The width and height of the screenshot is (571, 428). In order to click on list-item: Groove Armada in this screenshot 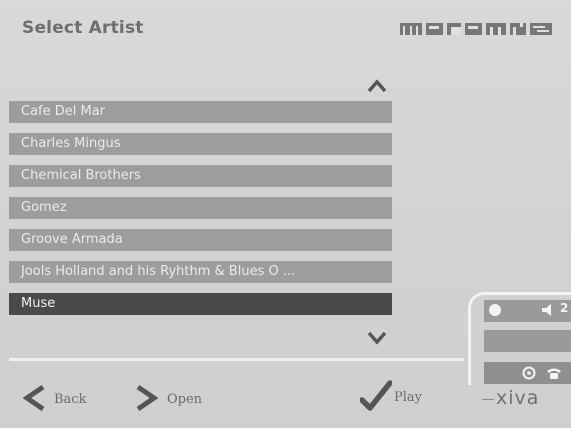, I will do `click(200, 240)`.